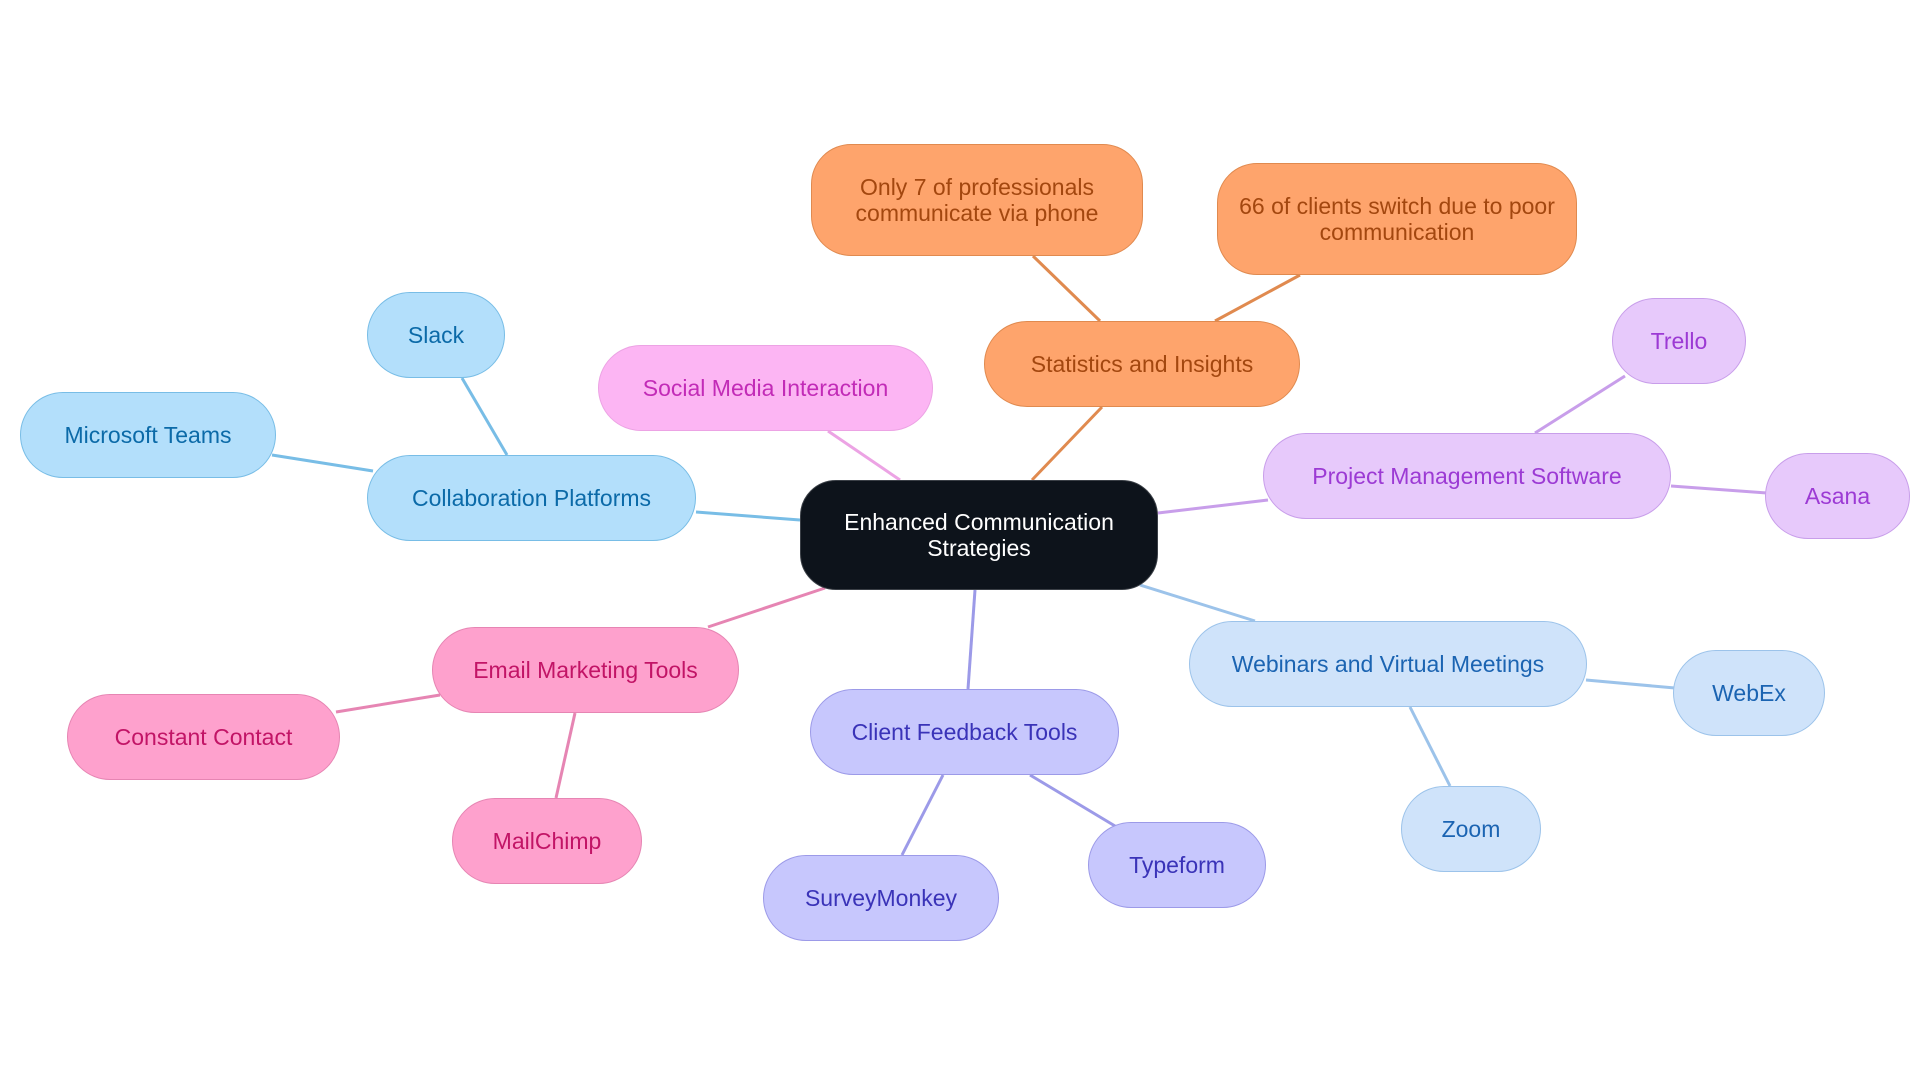 The image size is (1920, 1083). I want to click on node-label: Asana, so click(1837, 496).